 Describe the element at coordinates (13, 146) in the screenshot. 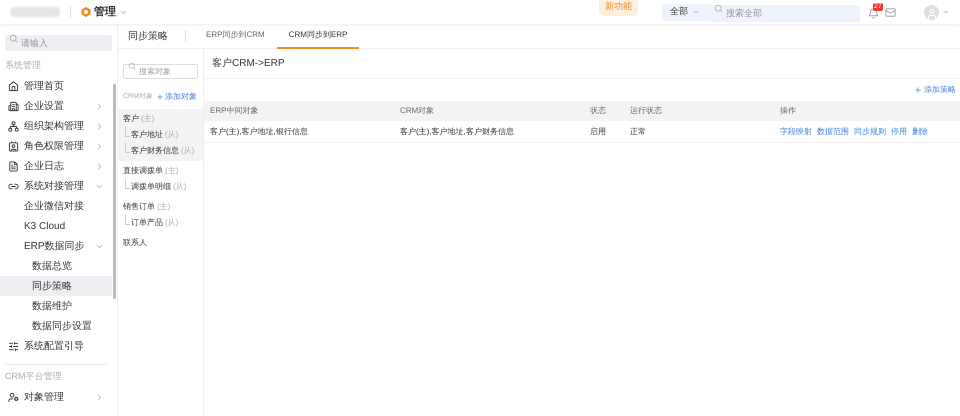

I see `contact-card-icon` at that location.